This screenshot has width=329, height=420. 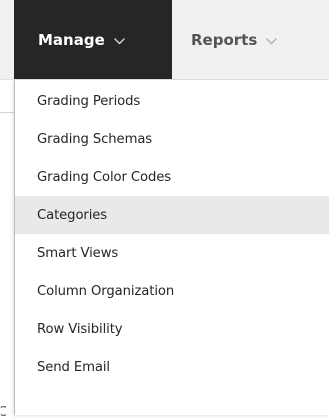 I want to click on menu-item-label: Smart Views, so click(x=78, y=253).